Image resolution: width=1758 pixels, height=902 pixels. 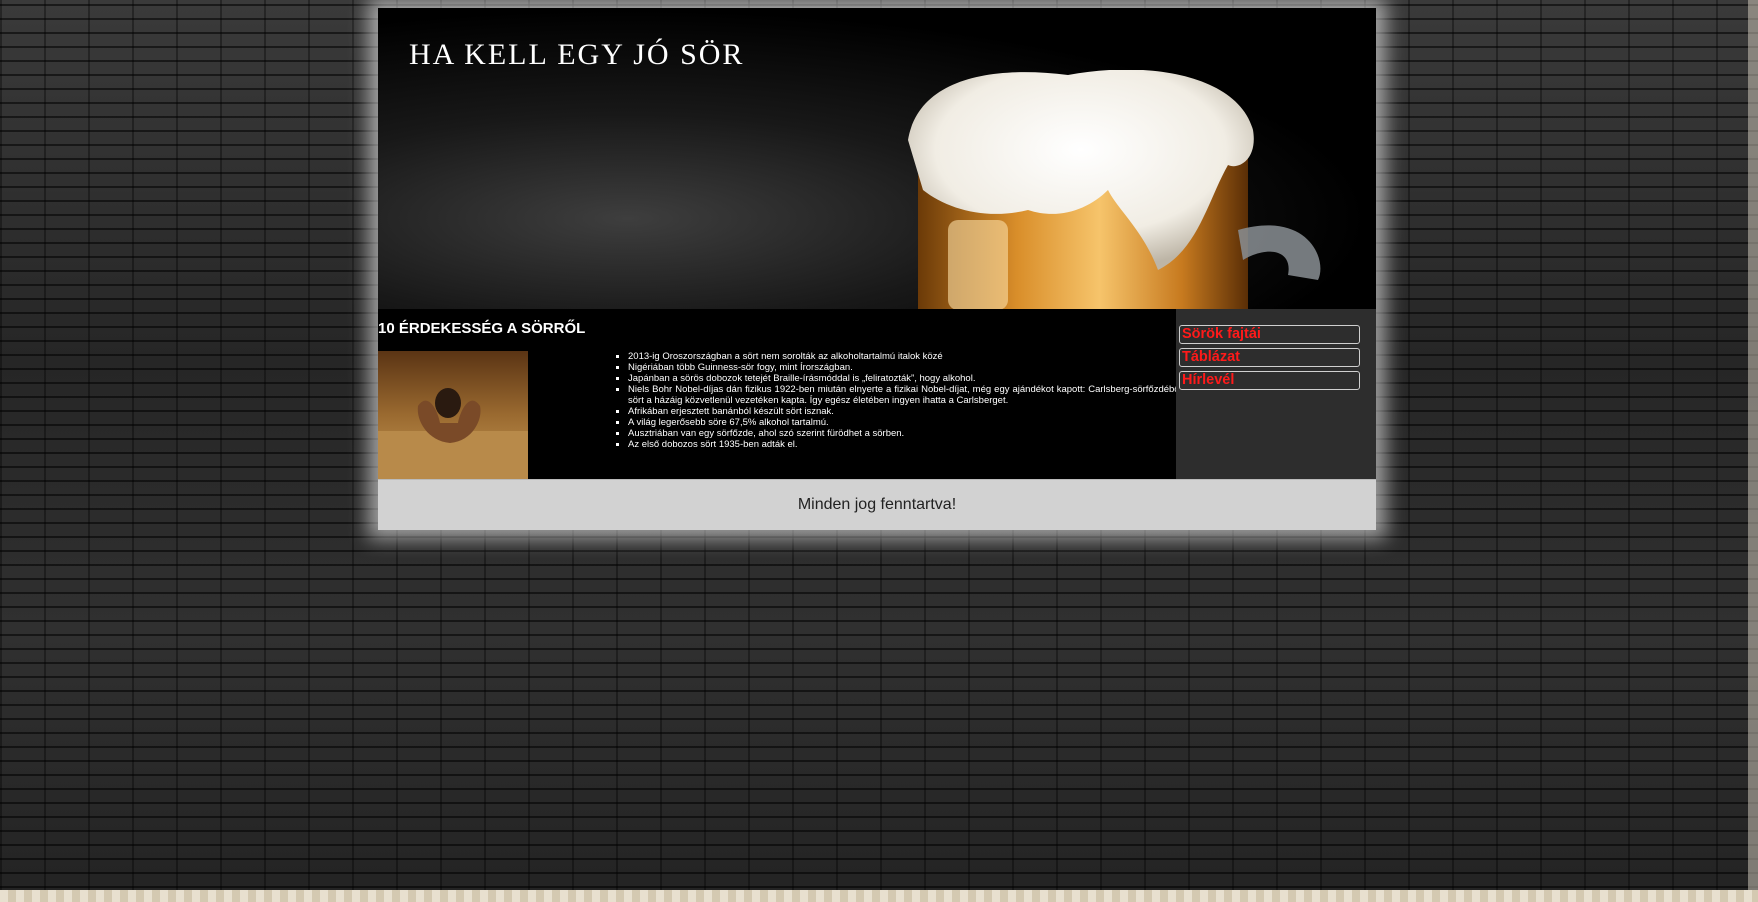 I want to click on footer-text: Minden jog fenntartva!, so click(x=877, y=504).